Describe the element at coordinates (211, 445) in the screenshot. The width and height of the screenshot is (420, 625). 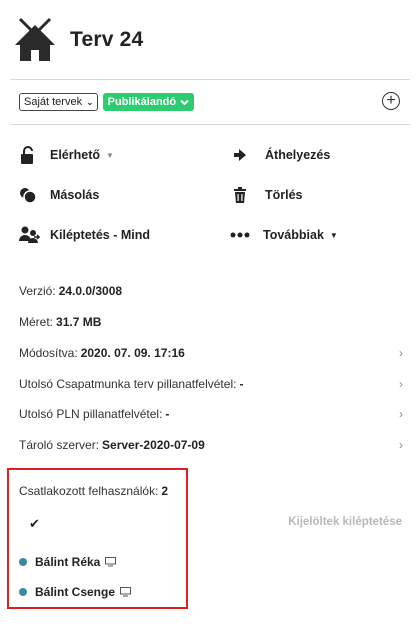
I see `storage-row: Tároló szerver: Server-2020-07-09 ›` at that location.